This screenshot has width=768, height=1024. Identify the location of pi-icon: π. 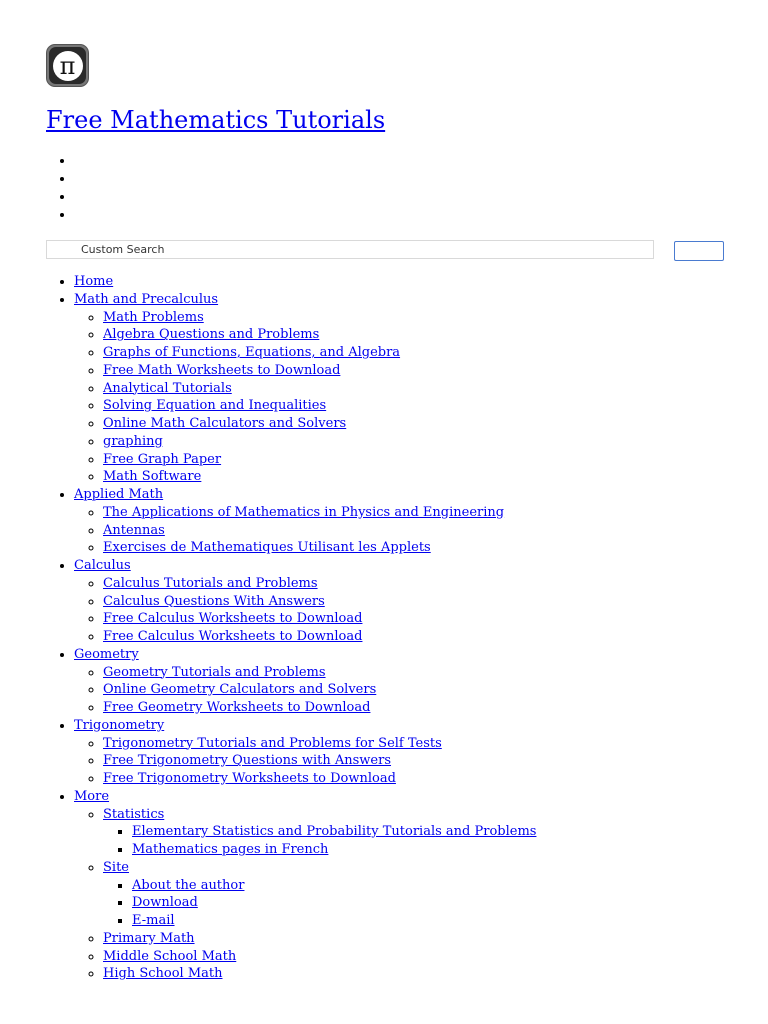
(67, 65).